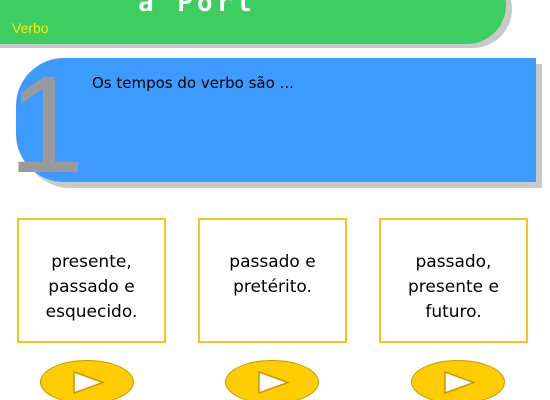  Describe the element at coordinates (46, 125) in the screenshot. I see `question-number: 1` at that location.